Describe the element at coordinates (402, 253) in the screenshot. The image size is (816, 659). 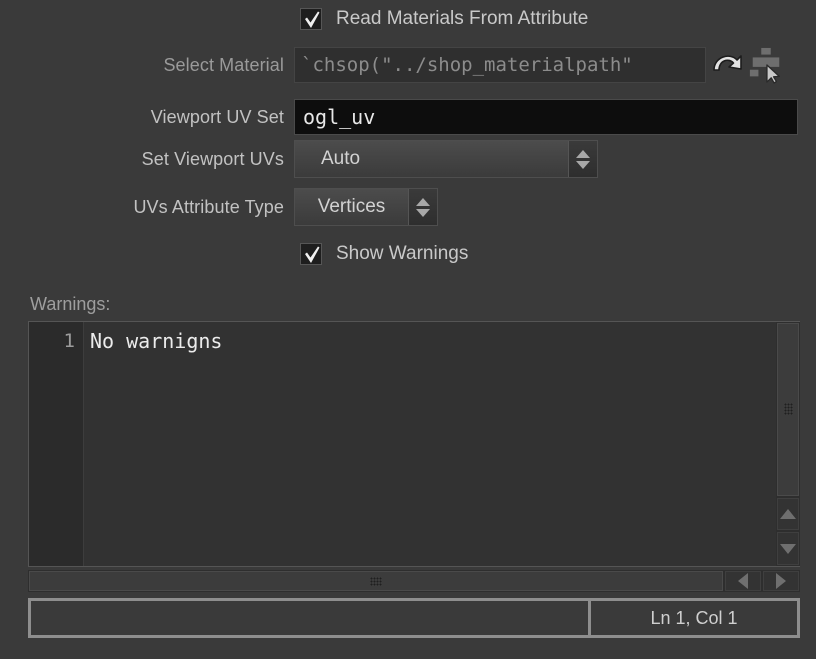
I see `show-warnings-label: Show Warnings` at that location.